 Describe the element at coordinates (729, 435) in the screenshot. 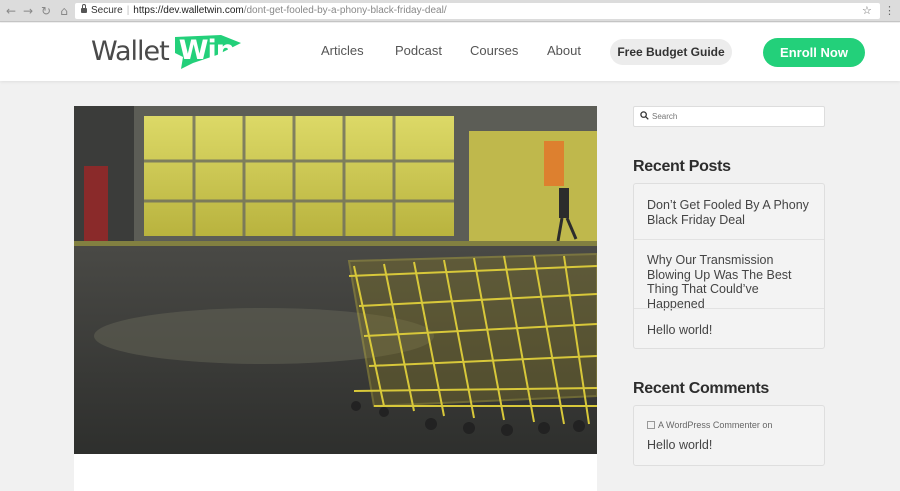

I see `recent-comments-list: A WordPress Commenter on Hello world!` at that location.